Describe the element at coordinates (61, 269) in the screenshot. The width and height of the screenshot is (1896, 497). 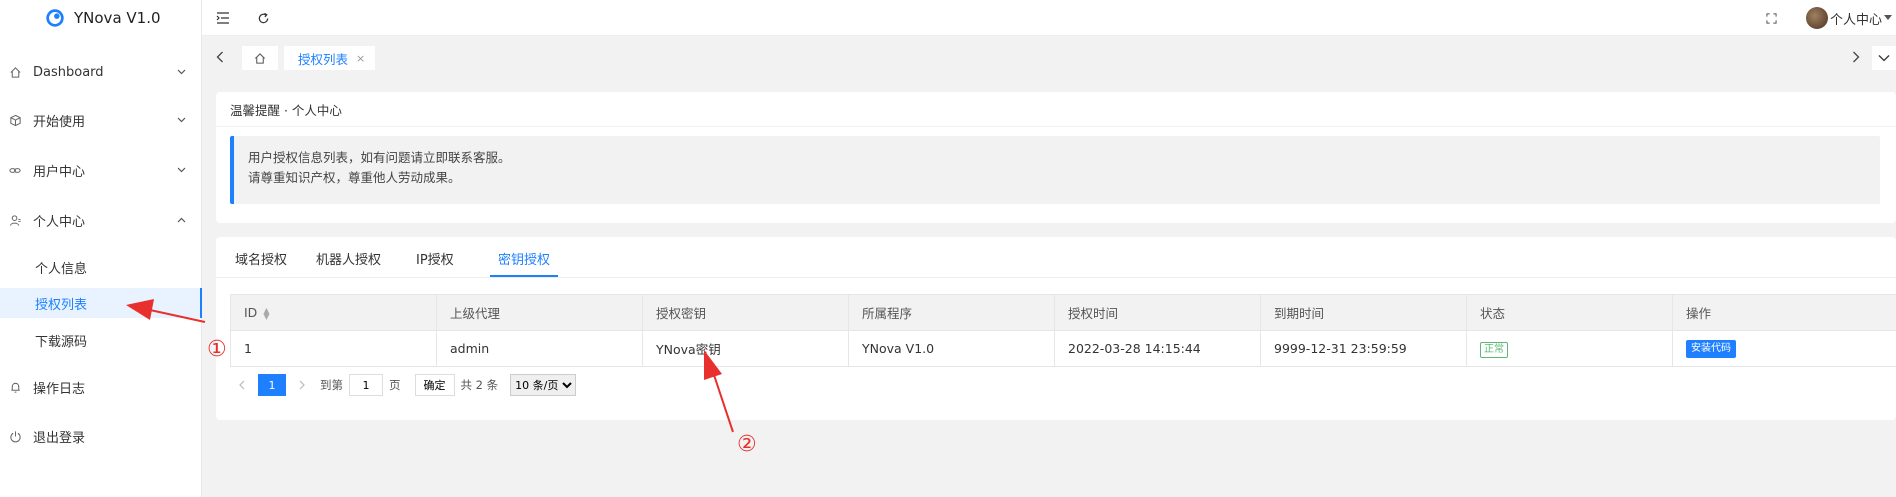
I see `sidebar-subitem-label: 个人信息` at that location.